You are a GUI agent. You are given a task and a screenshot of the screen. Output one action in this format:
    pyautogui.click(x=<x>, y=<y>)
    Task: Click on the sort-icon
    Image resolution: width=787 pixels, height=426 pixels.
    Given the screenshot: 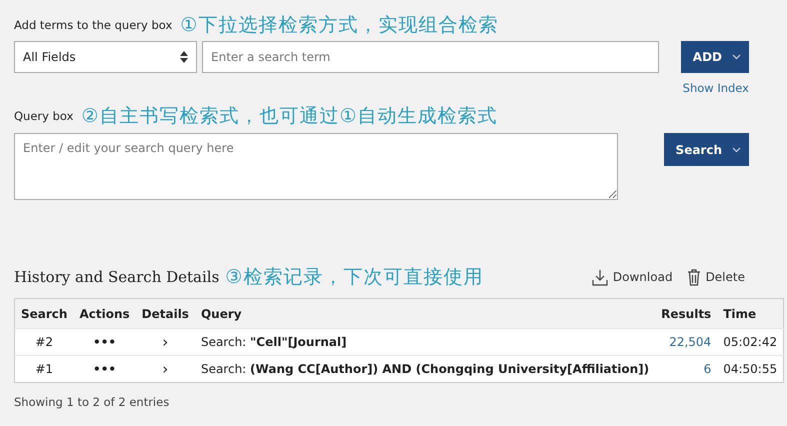 What is the action you would take?
    pyautogui.click(x=184, y=57)
    